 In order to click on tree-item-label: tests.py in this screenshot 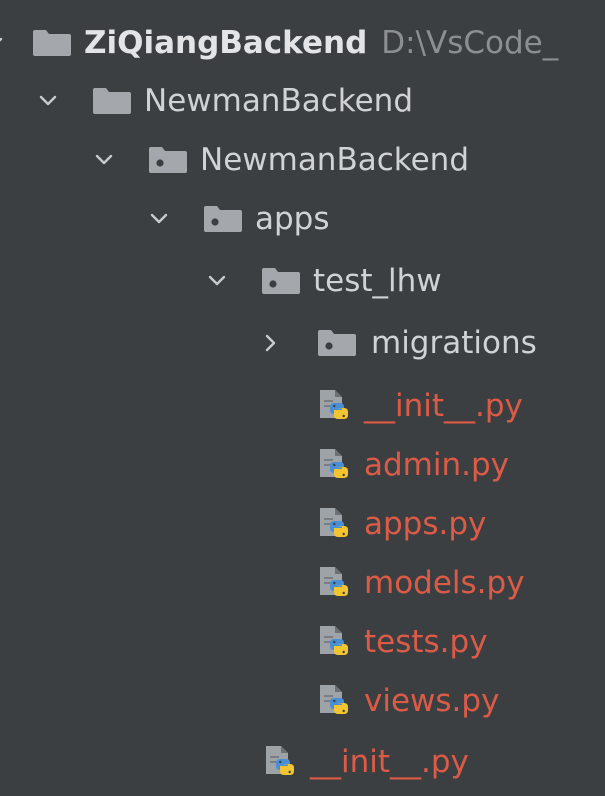, I will do `click(426, 642)`.